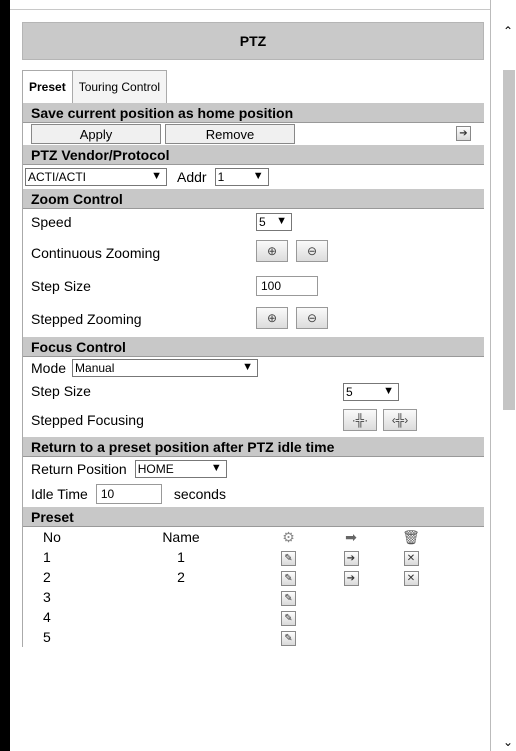 The height and width of the screenshot is (751, 516). Describe the element at coordinates (253, 637) in the screenshot. I see `table-row: 5 ✎` at that location.